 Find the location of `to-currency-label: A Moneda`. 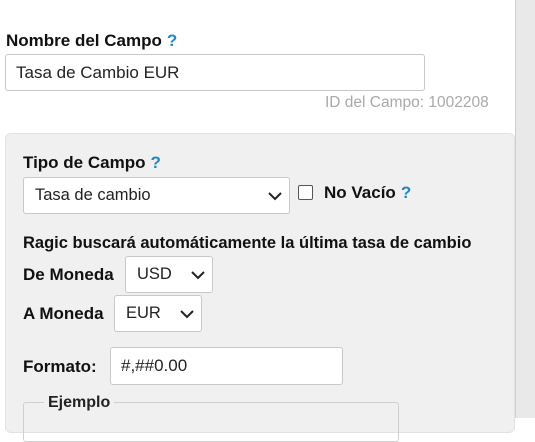

to-currency-label: A Moneda is located at coordinates (63, 313).